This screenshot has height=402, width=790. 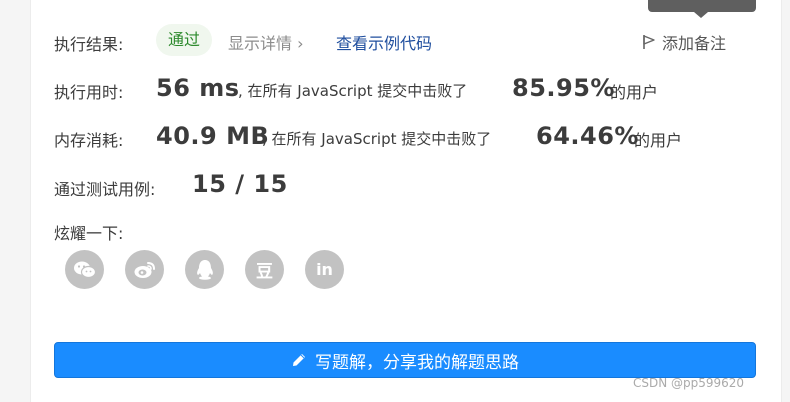 I want to click on write-solution-button: 写题解，分享我的解题思路, so click(x=405, y=360).